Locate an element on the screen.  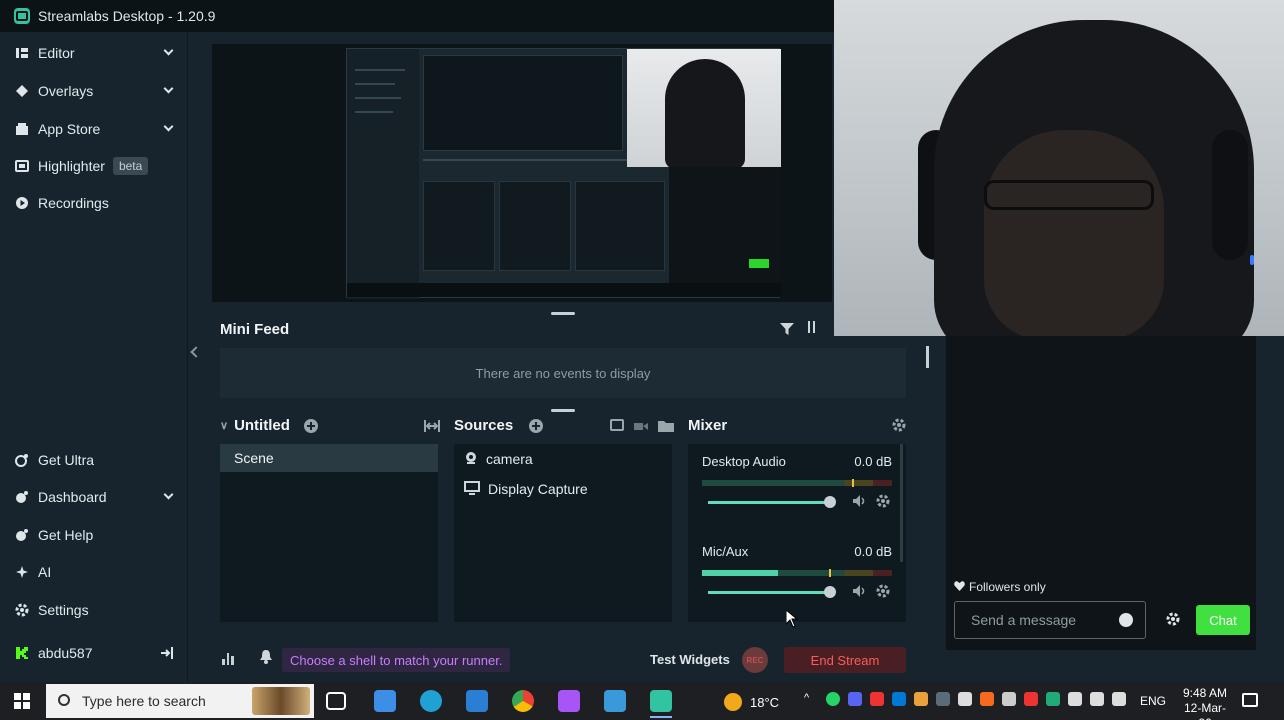
scene-transition-icon is located at coordinates (432, 428).